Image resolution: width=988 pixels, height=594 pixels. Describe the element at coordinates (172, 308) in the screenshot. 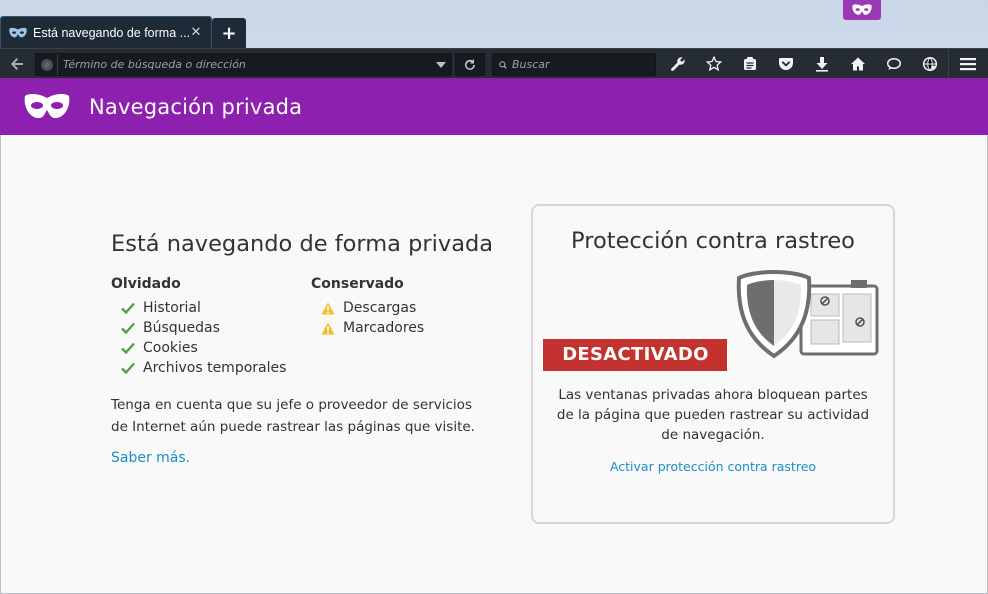

I see `list-item-label: Historial` at that location.